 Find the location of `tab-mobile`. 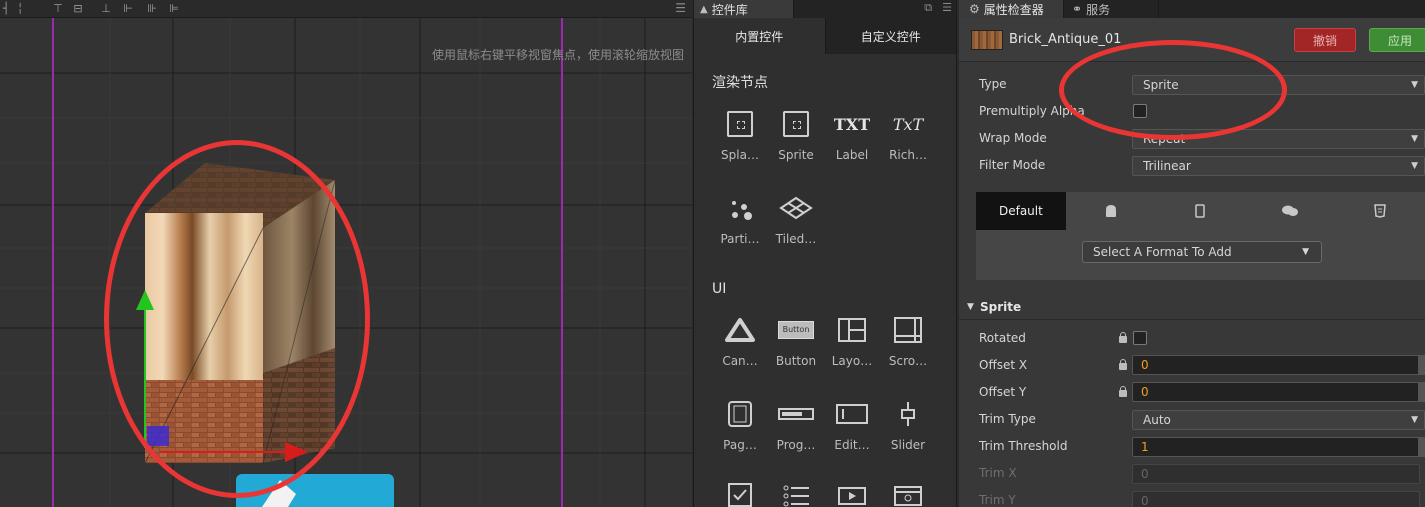

tab-mobile is located at coordinates (1201, 211).